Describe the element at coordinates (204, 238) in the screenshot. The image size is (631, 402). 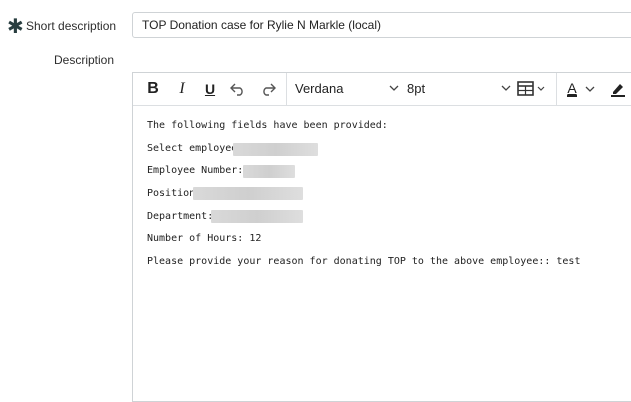
I see `content-line: Number of Hours: 12` at that location.